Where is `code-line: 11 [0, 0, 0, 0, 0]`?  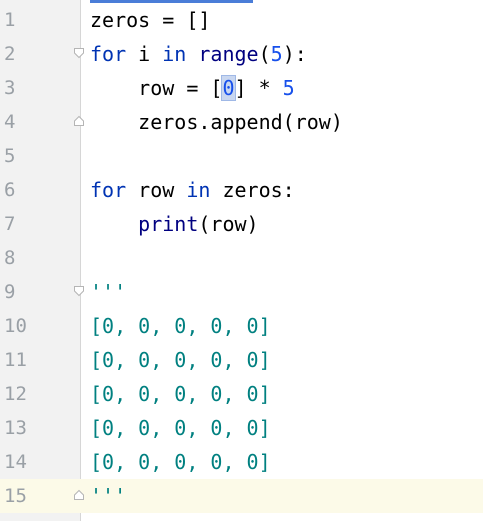
code-line: 11 [0, 0, 0, 0, 0] is located at coordinates (241, 360).